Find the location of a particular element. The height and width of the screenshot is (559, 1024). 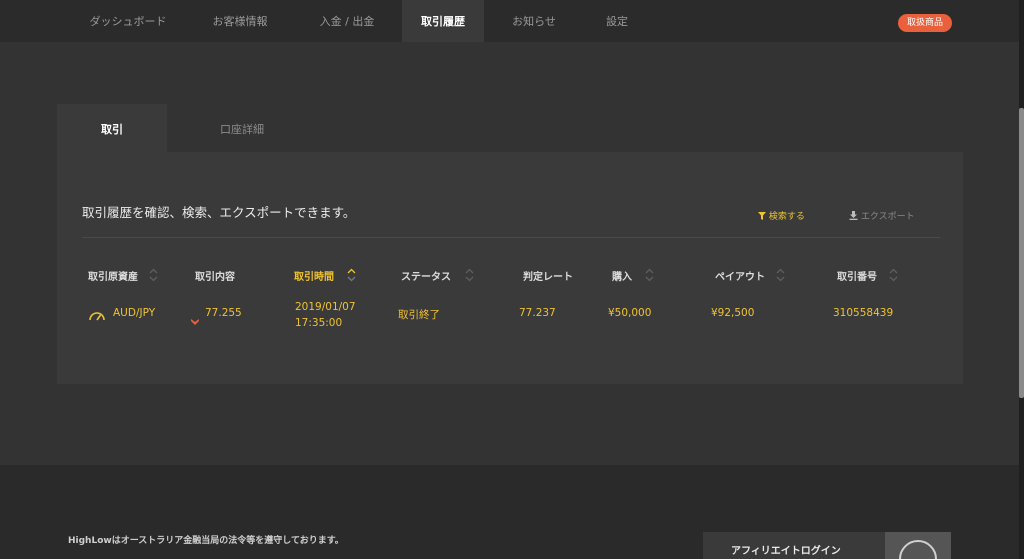

tab-account-details: 口座詳細 is located at coordinates (242, 128).